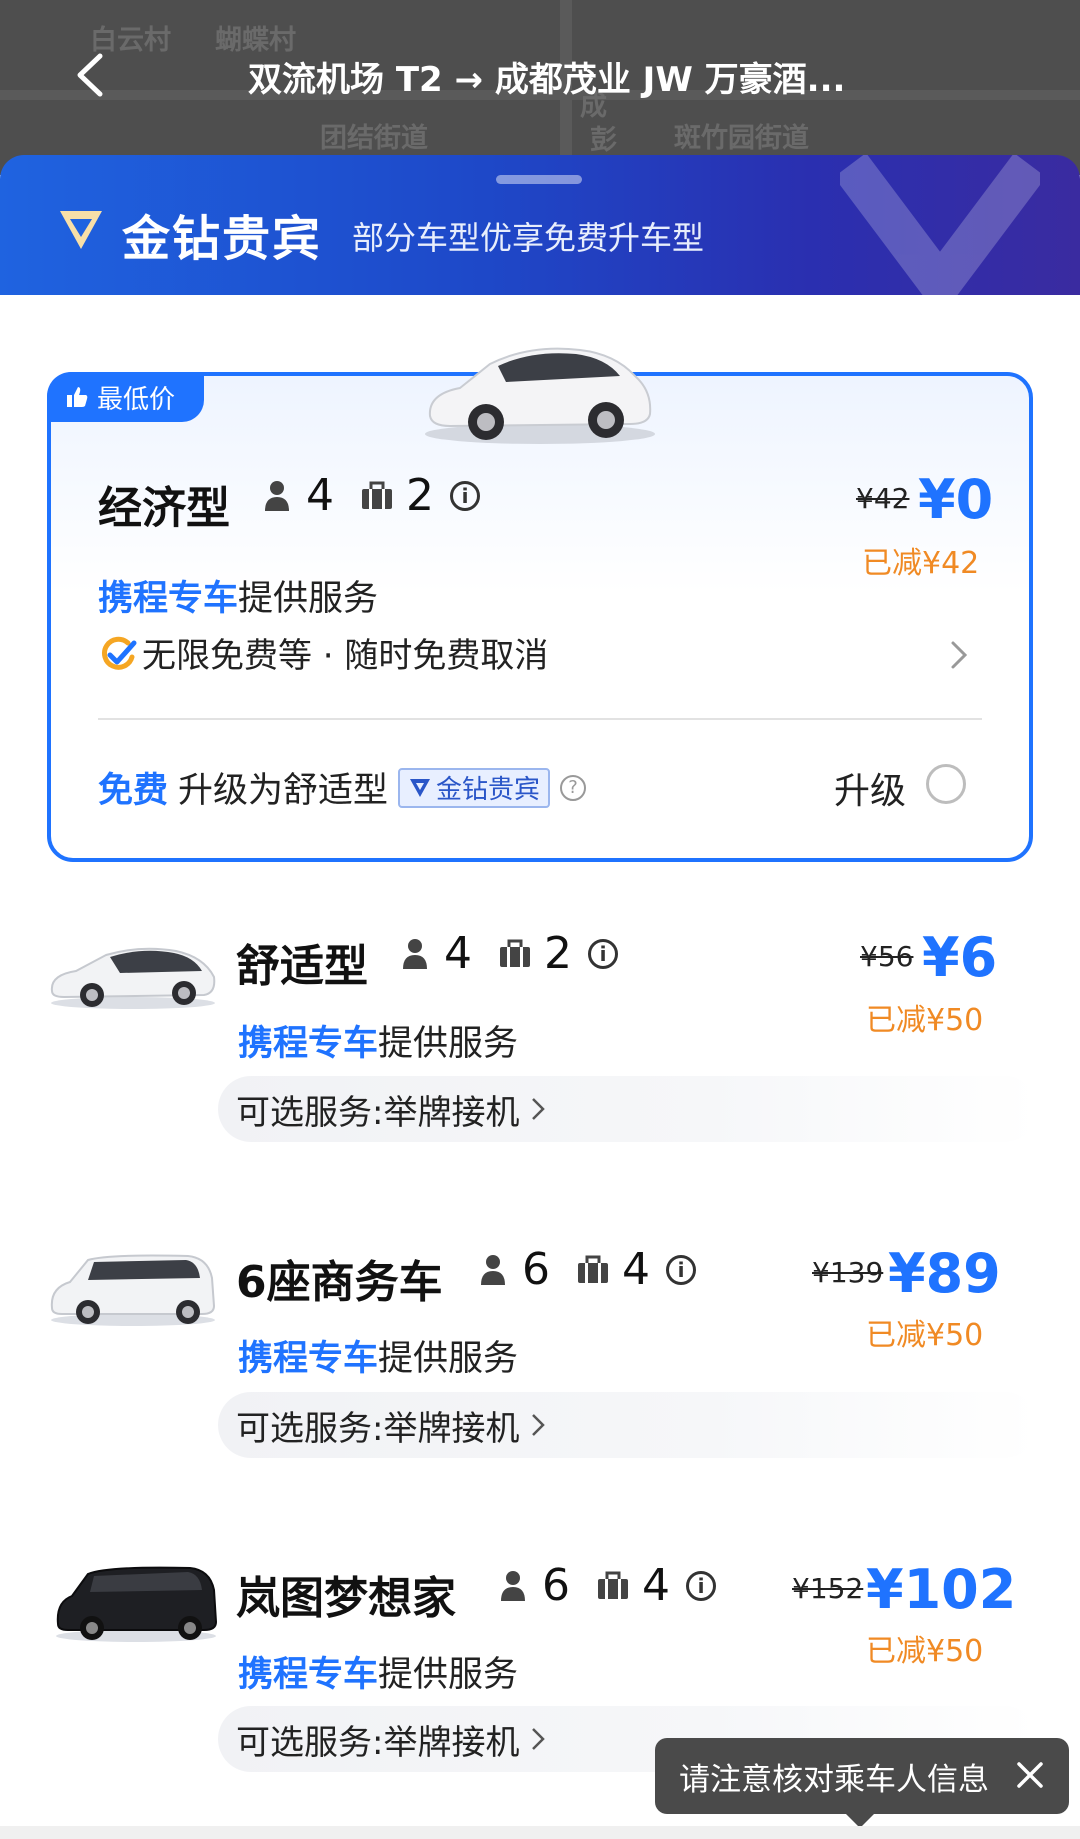 The height and width of the screenshot is (1839, 1080). I want to click on close-icon, so click(1030, 1775).